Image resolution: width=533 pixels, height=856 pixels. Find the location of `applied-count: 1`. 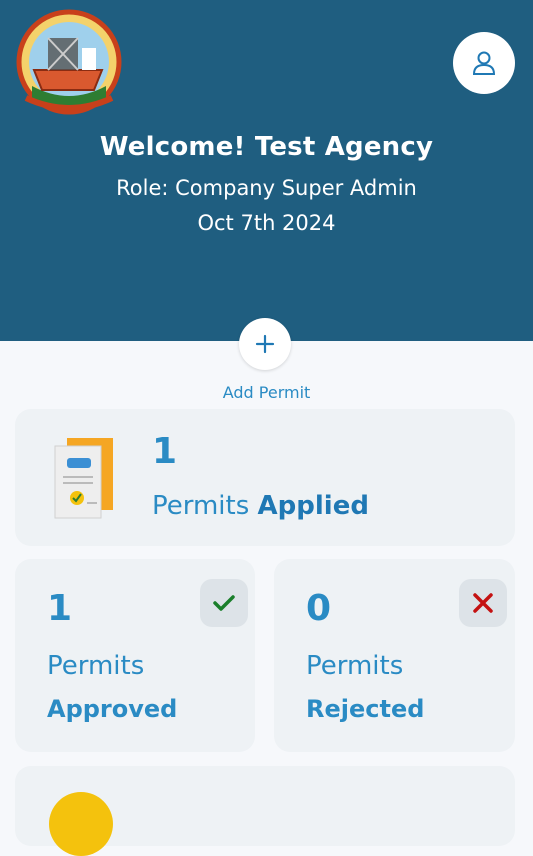

applied-count: 1 is located at coordinates (165, 451).